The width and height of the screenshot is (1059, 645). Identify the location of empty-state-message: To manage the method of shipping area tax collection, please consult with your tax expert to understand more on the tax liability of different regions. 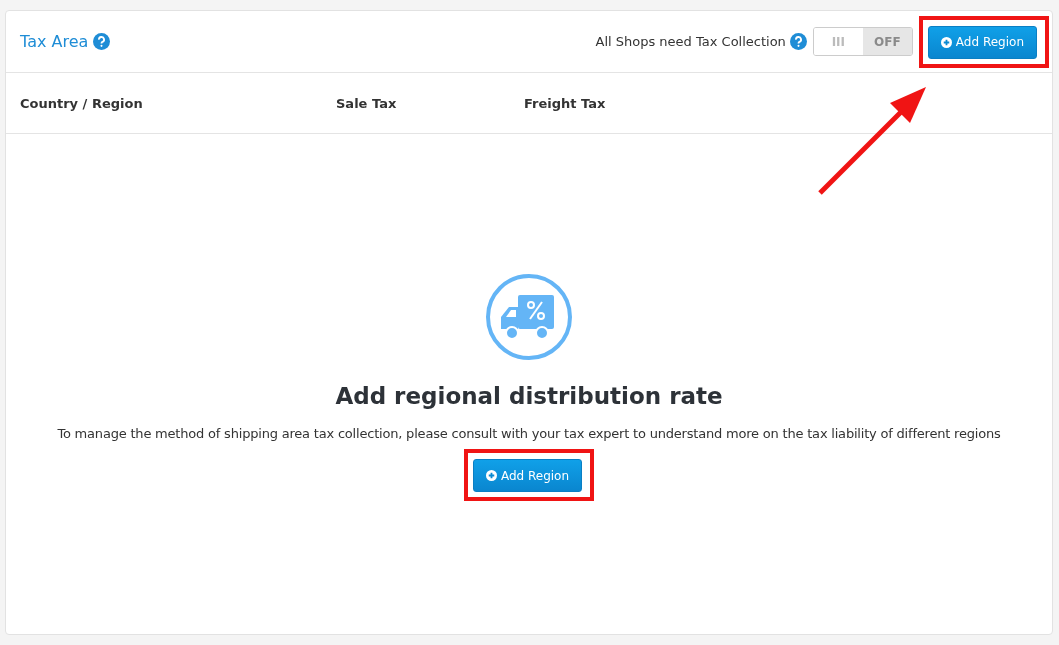
(529, 433).